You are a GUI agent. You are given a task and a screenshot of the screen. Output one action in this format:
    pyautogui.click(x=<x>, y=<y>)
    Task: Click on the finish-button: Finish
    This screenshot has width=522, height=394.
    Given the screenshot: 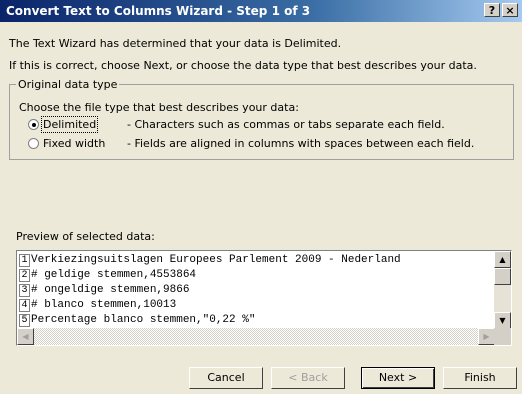 What is the action you would take?
    pyautogui.click(x=480, y=378)
    